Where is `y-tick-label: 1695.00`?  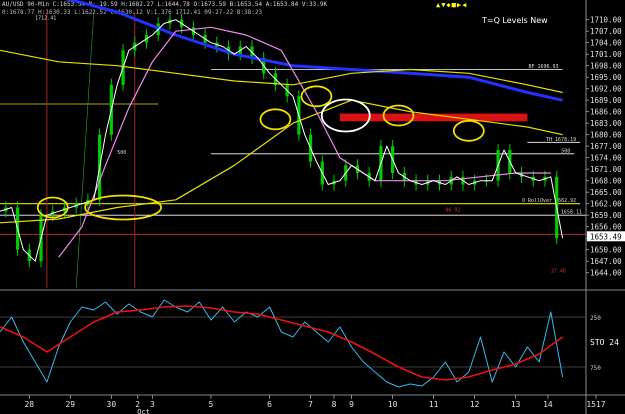
y-tick-label: 1695.00 is located at coordinates (606, 77).